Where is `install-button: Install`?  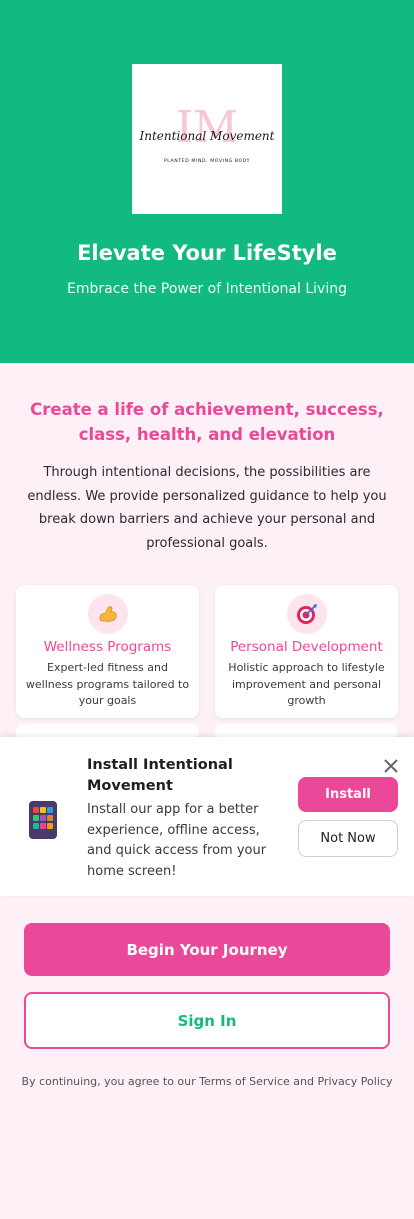
install-button: Install is located at coordinates (348, 794).